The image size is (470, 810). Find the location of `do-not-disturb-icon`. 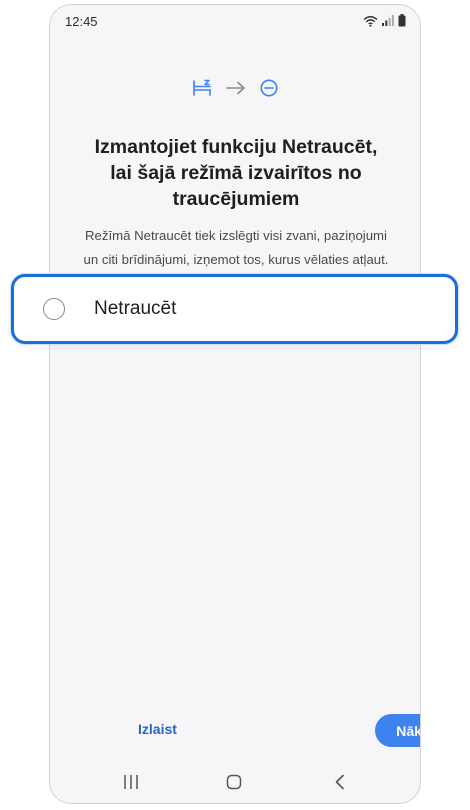

do-not-disturb-icon is located at coordinates (269, 88).